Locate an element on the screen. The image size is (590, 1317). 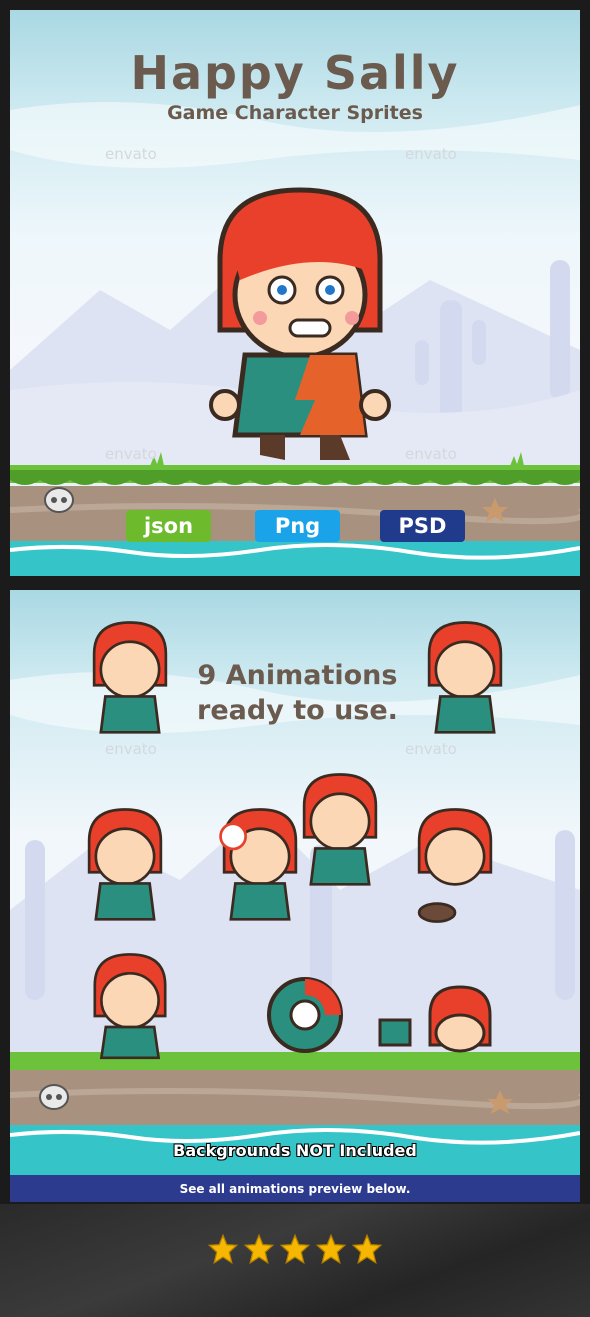
sprite-stand is located at coordinates (125, 864).